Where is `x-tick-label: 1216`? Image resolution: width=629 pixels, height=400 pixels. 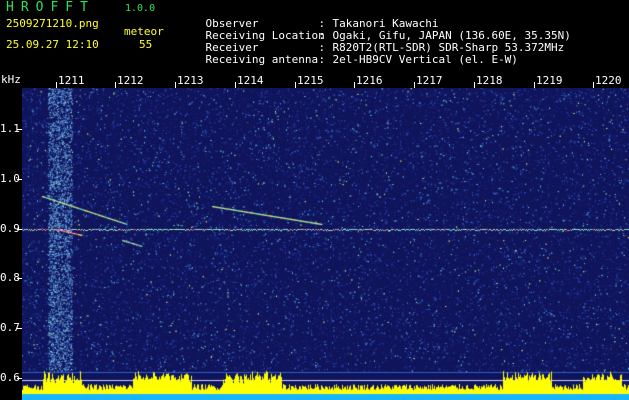 x-tick-label: 1216 is located at coordinates (369, 80).